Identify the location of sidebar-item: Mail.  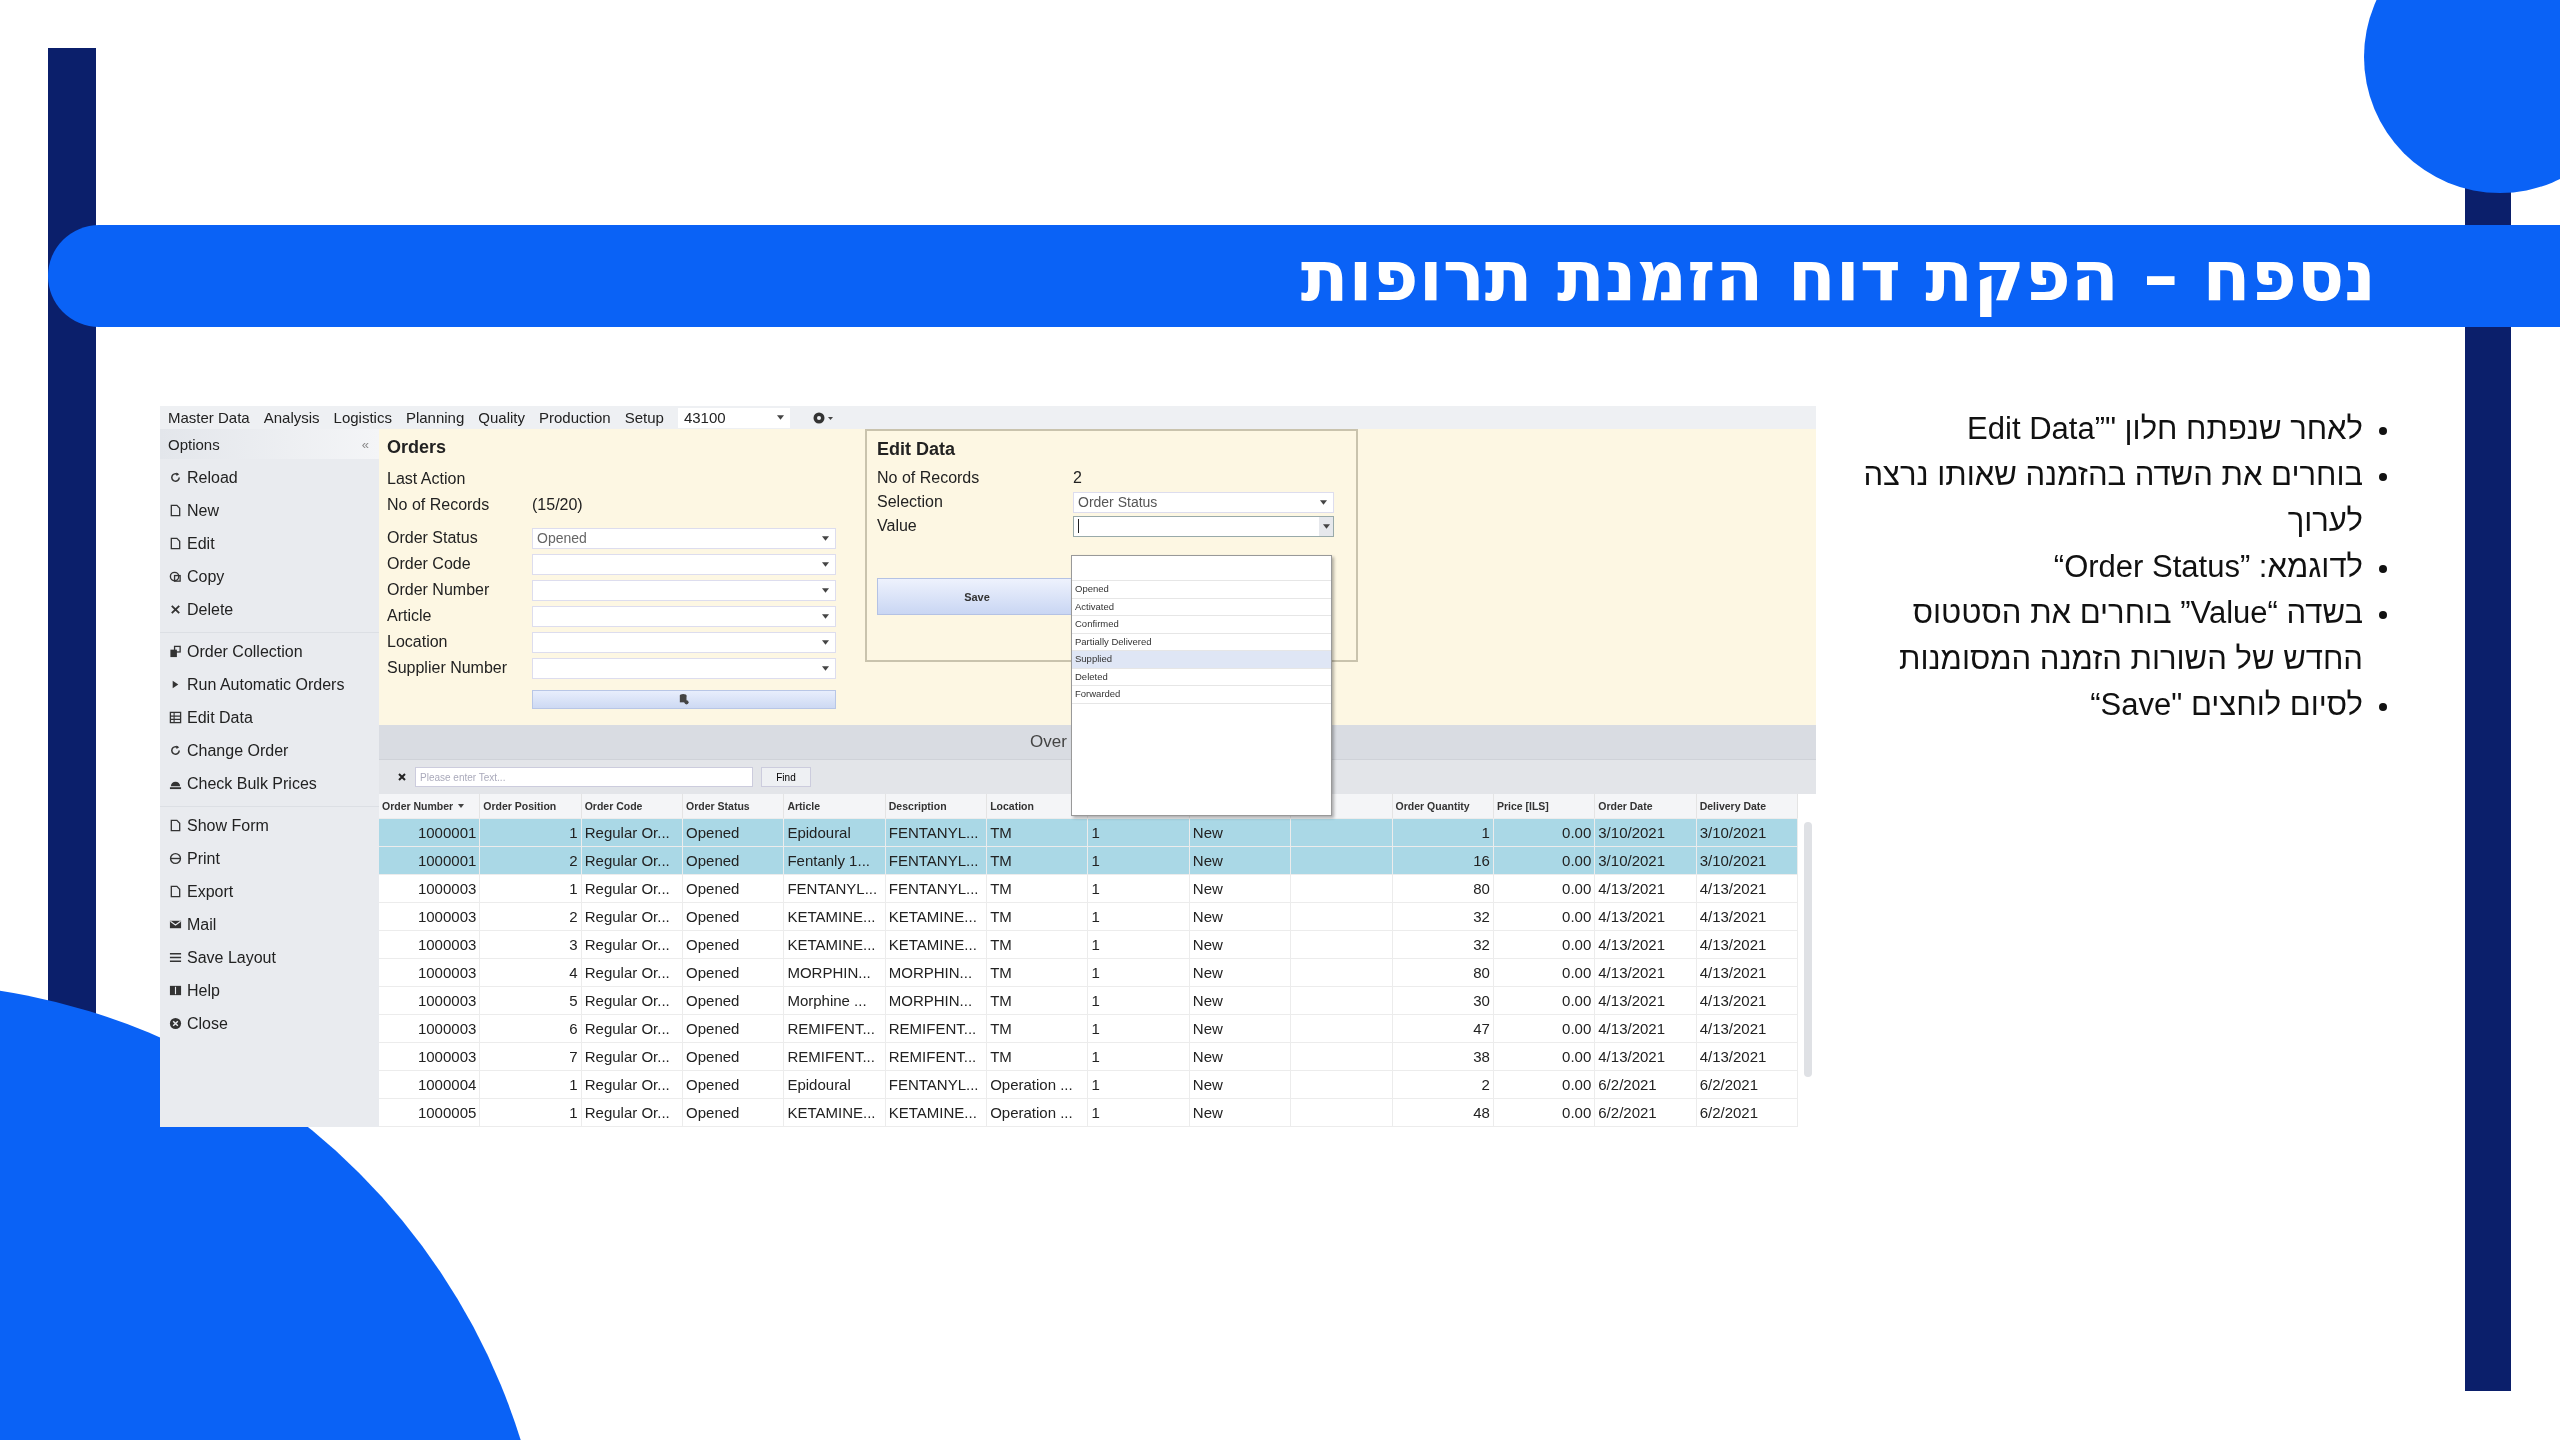
(269, 924).